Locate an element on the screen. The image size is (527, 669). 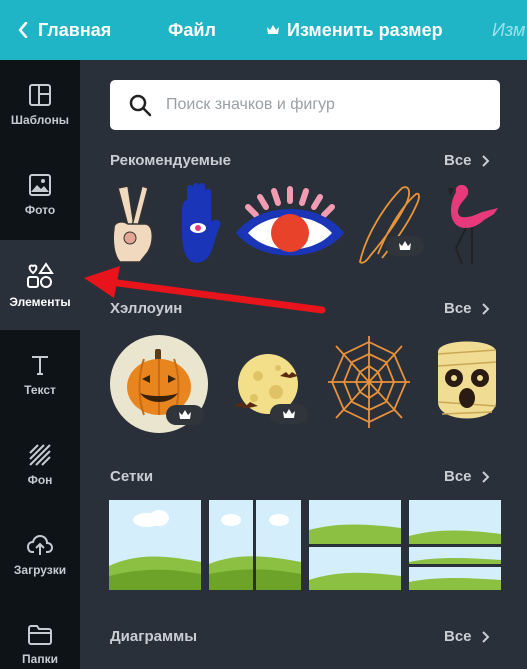
search-box is located at coordinates (305, 105).